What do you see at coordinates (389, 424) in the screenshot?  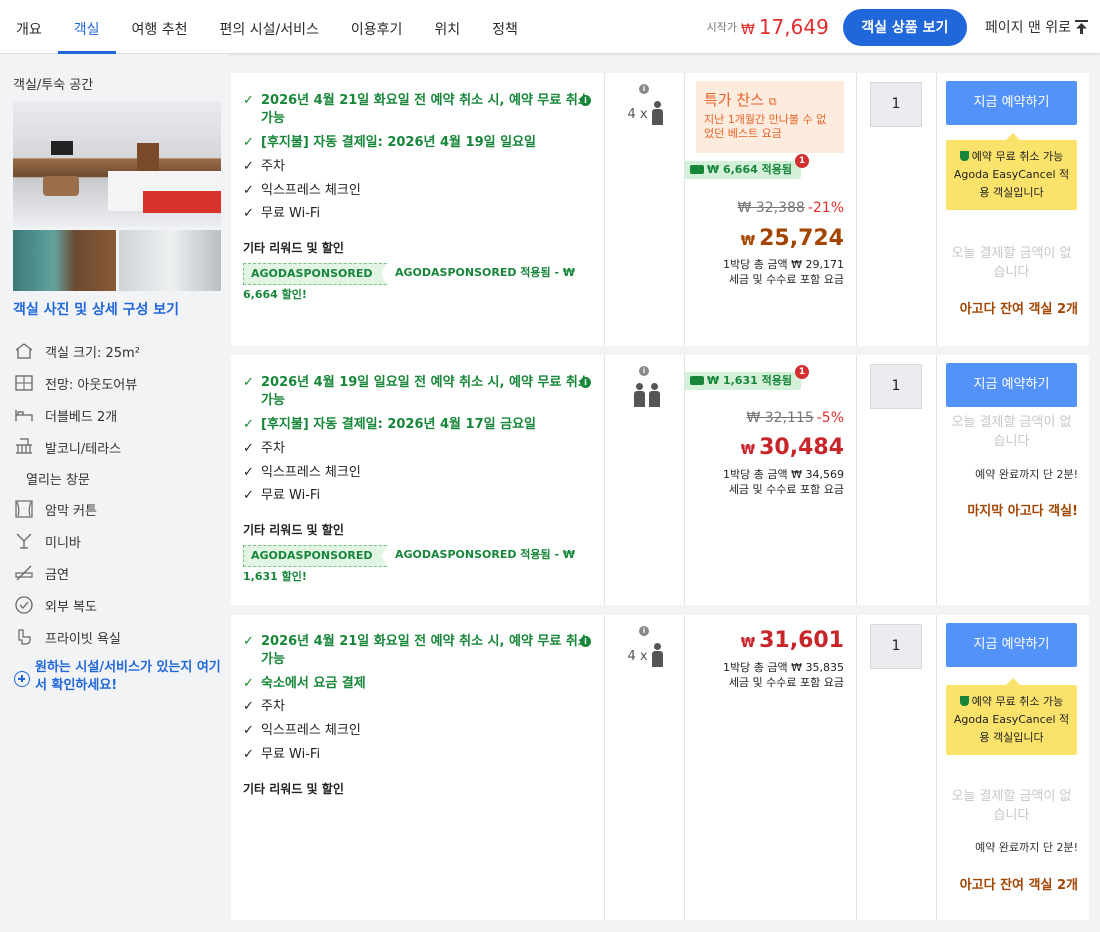 I see `pay-later-benefit: ✓ [후지불] 자동 결제일: 2026년 4월 17일 금요일` at bounding box center [389, 424].